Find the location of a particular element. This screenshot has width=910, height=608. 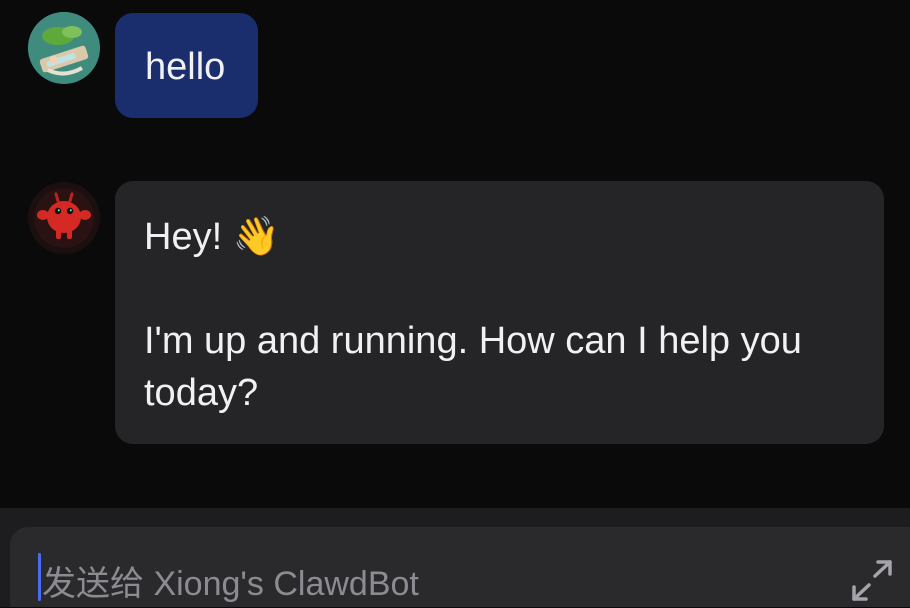

text-caret is located at coordinates (39, 577).